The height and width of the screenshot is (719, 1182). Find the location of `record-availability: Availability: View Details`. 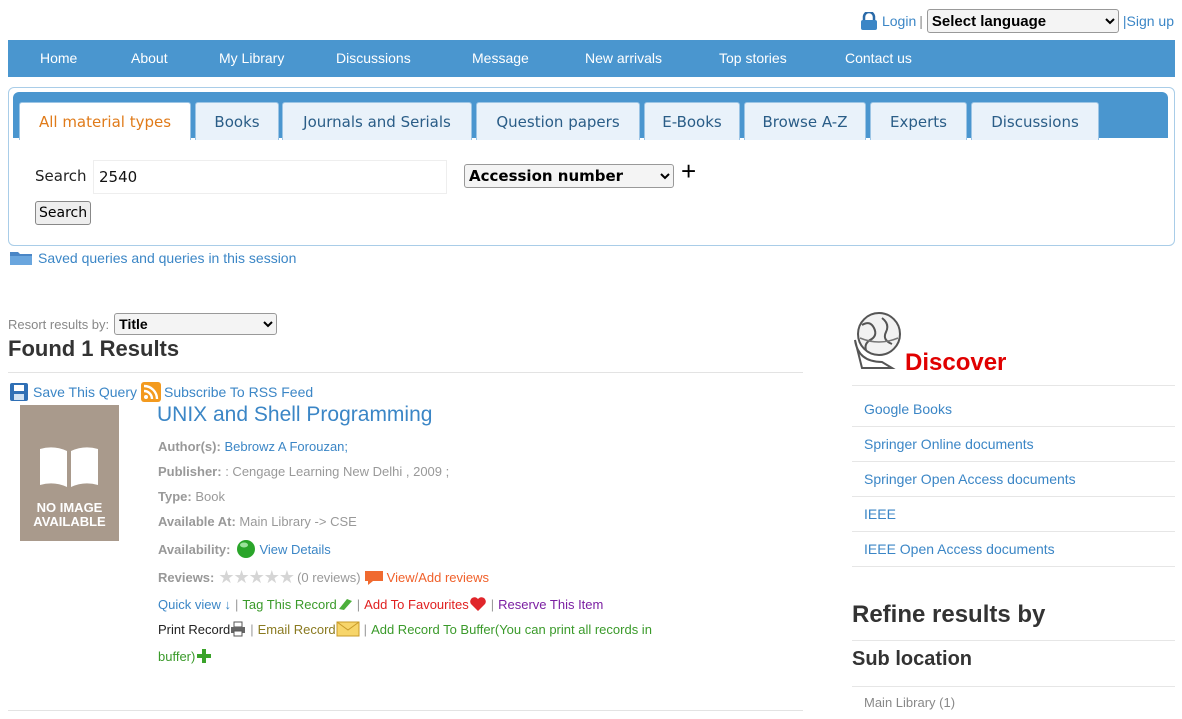

record-availability: Availability: View Details is located at coordinates (244, 549).